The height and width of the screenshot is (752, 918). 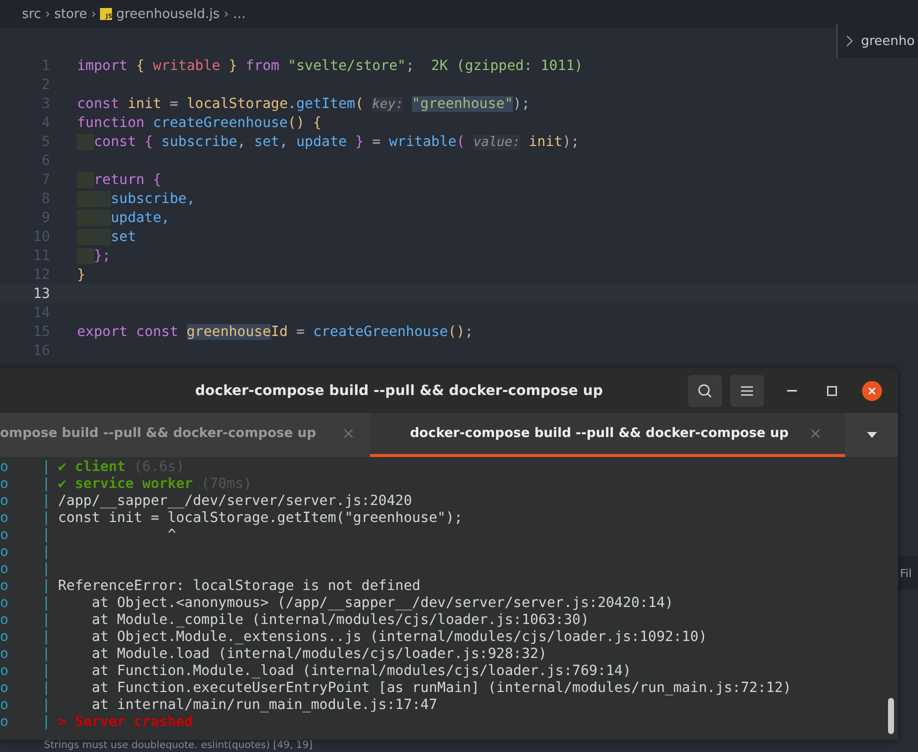 What do you see at coordinates (318, 654) in the screenshot?
I see `log-line: at Module.load (internal/modules/cjs/loader.js:928:32)` at bounding box center [318, 654].